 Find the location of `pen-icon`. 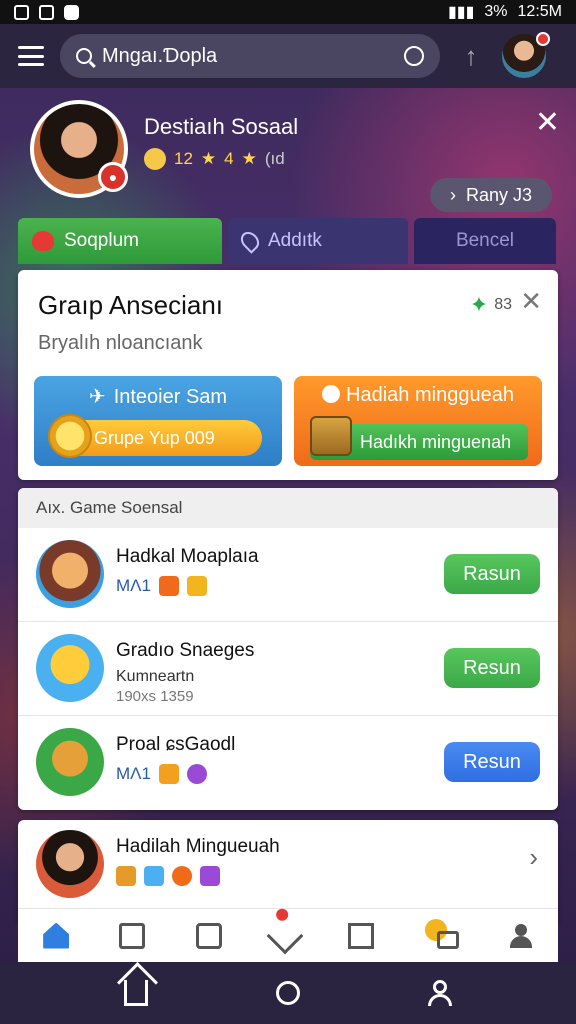

pen-icon is located at coordinates (285, 929).